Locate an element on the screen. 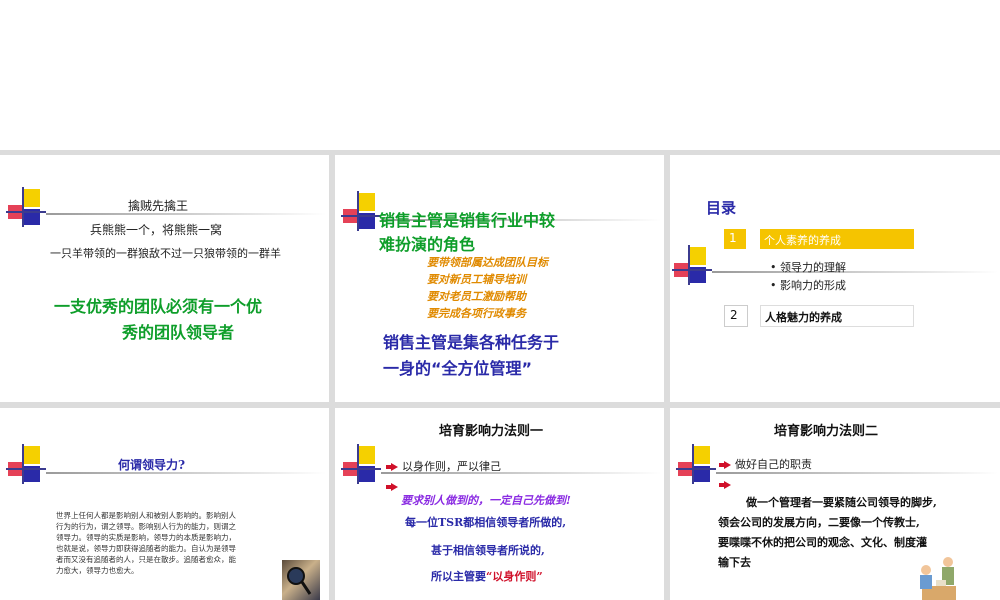 The image size is (1000, 600). slide-title: 何谓领导力? is located at coordinates (152, 465).